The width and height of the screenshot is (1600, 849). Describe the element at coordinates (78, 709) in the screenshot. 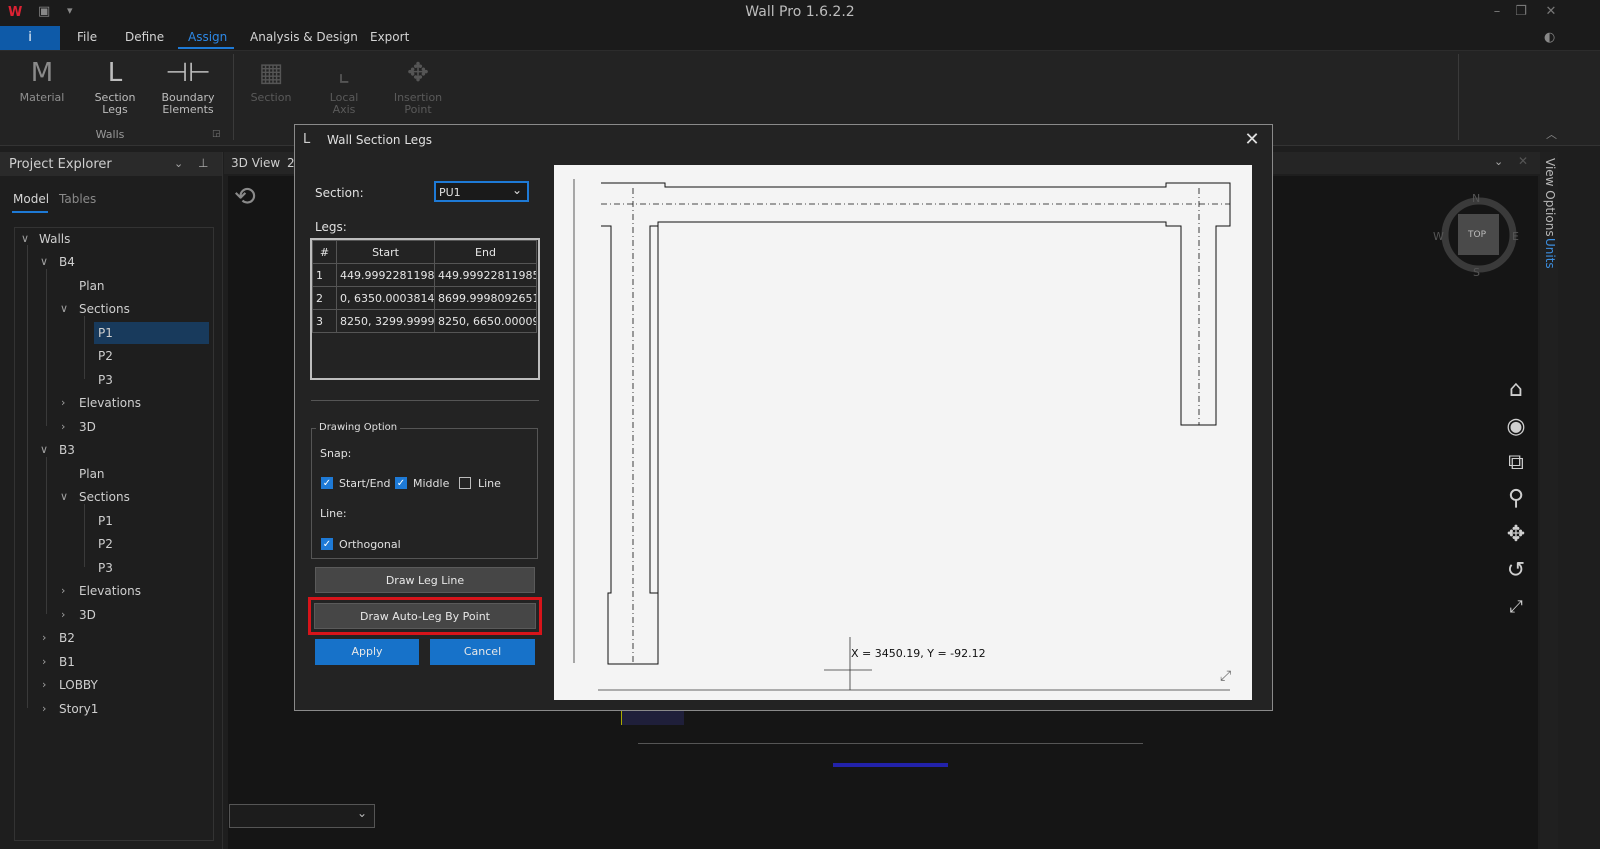

I see `tree-item-story1: Story1` at that location.